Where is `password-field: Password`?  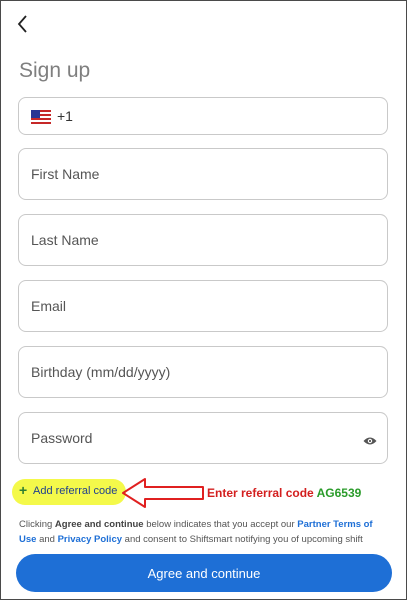
password-field: Password is located at coordinates (203, 438).